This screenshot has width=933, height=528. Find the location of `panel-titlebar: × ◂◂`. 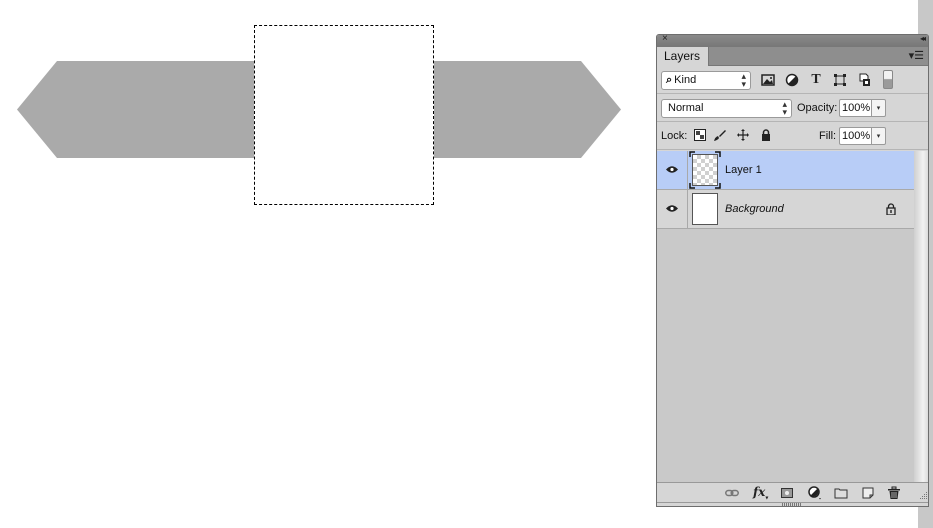

panel-titlebar: × ◂◂ is located at coordinates (792, 41).